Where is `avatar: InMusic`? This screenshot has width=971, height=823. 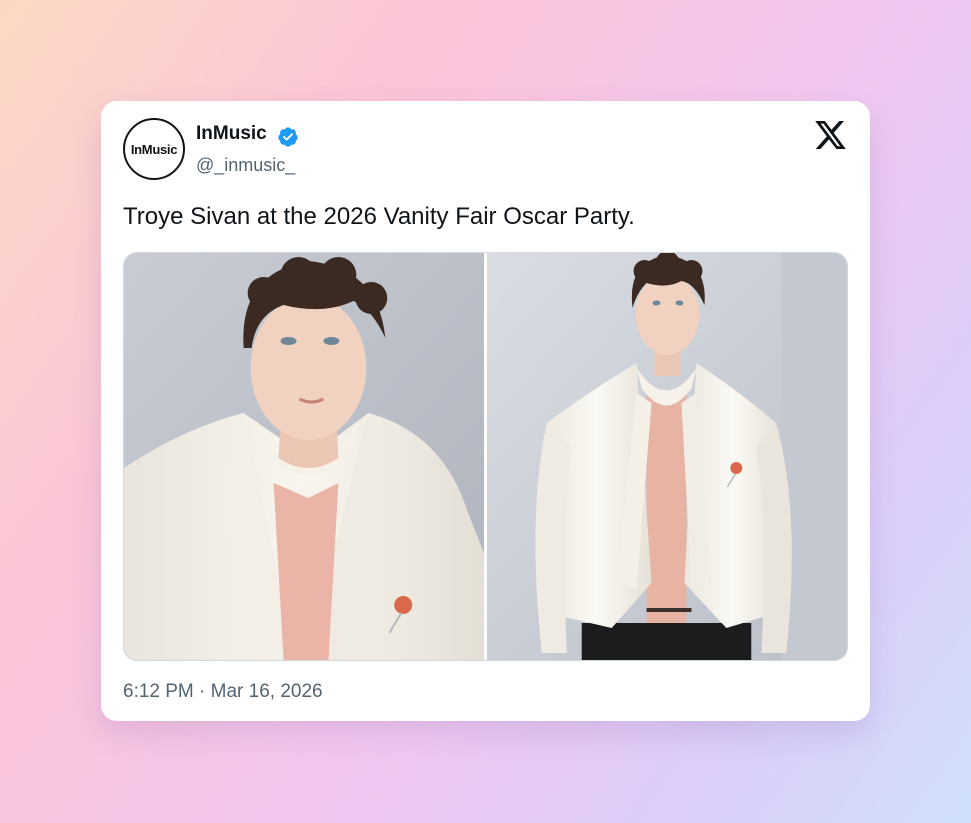
avatar: InMusic is located at coordinates (154, 149).